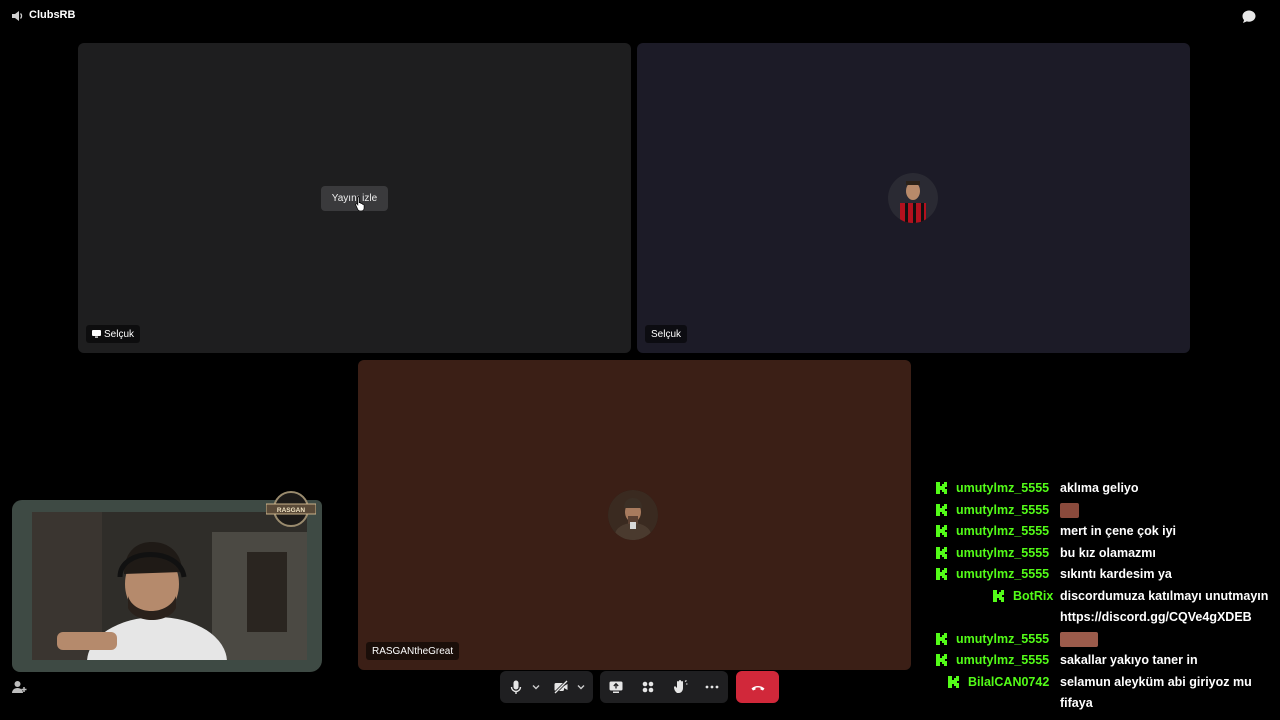 This screenshot has width=1280, height=720. Describe the element at coordinates (640, 16) in the screenshot. I see `title-bar: ClubsRB` at that location.